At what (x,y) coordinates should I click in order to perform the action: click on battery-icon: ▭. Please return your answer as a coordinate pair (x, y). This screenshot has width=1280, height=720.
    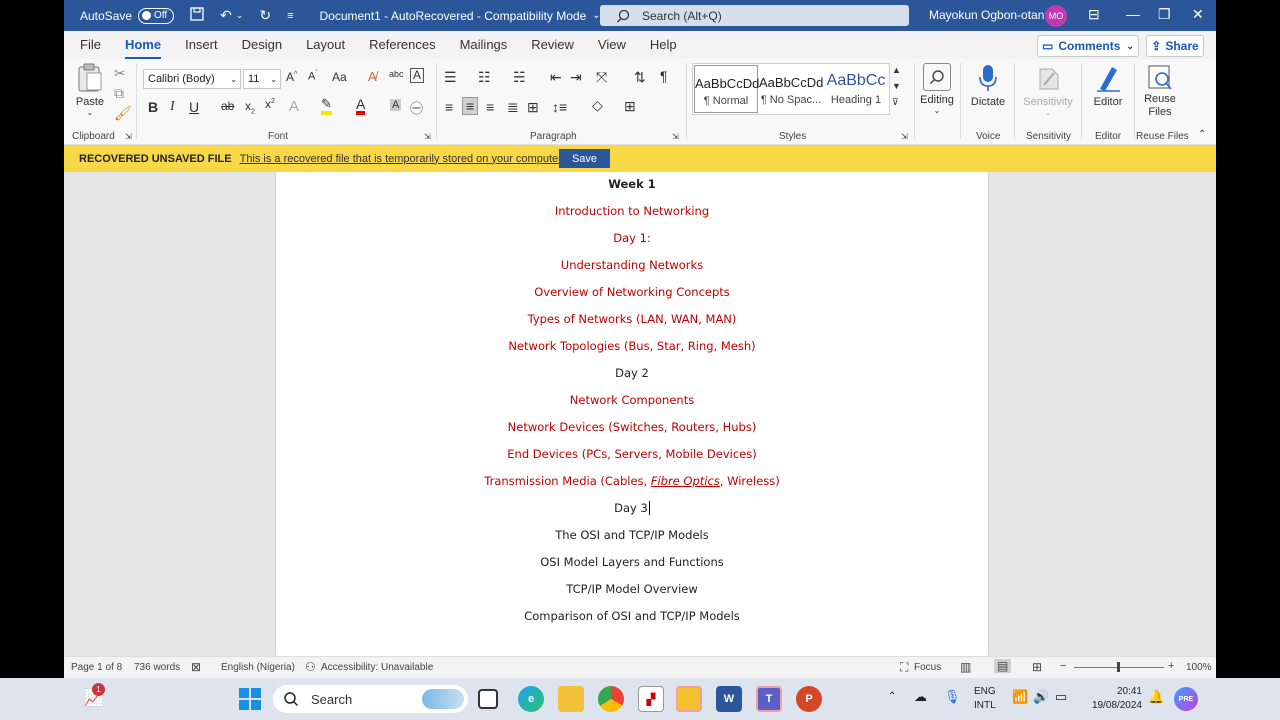
    Looking at the image, I should click on (1061, 697).